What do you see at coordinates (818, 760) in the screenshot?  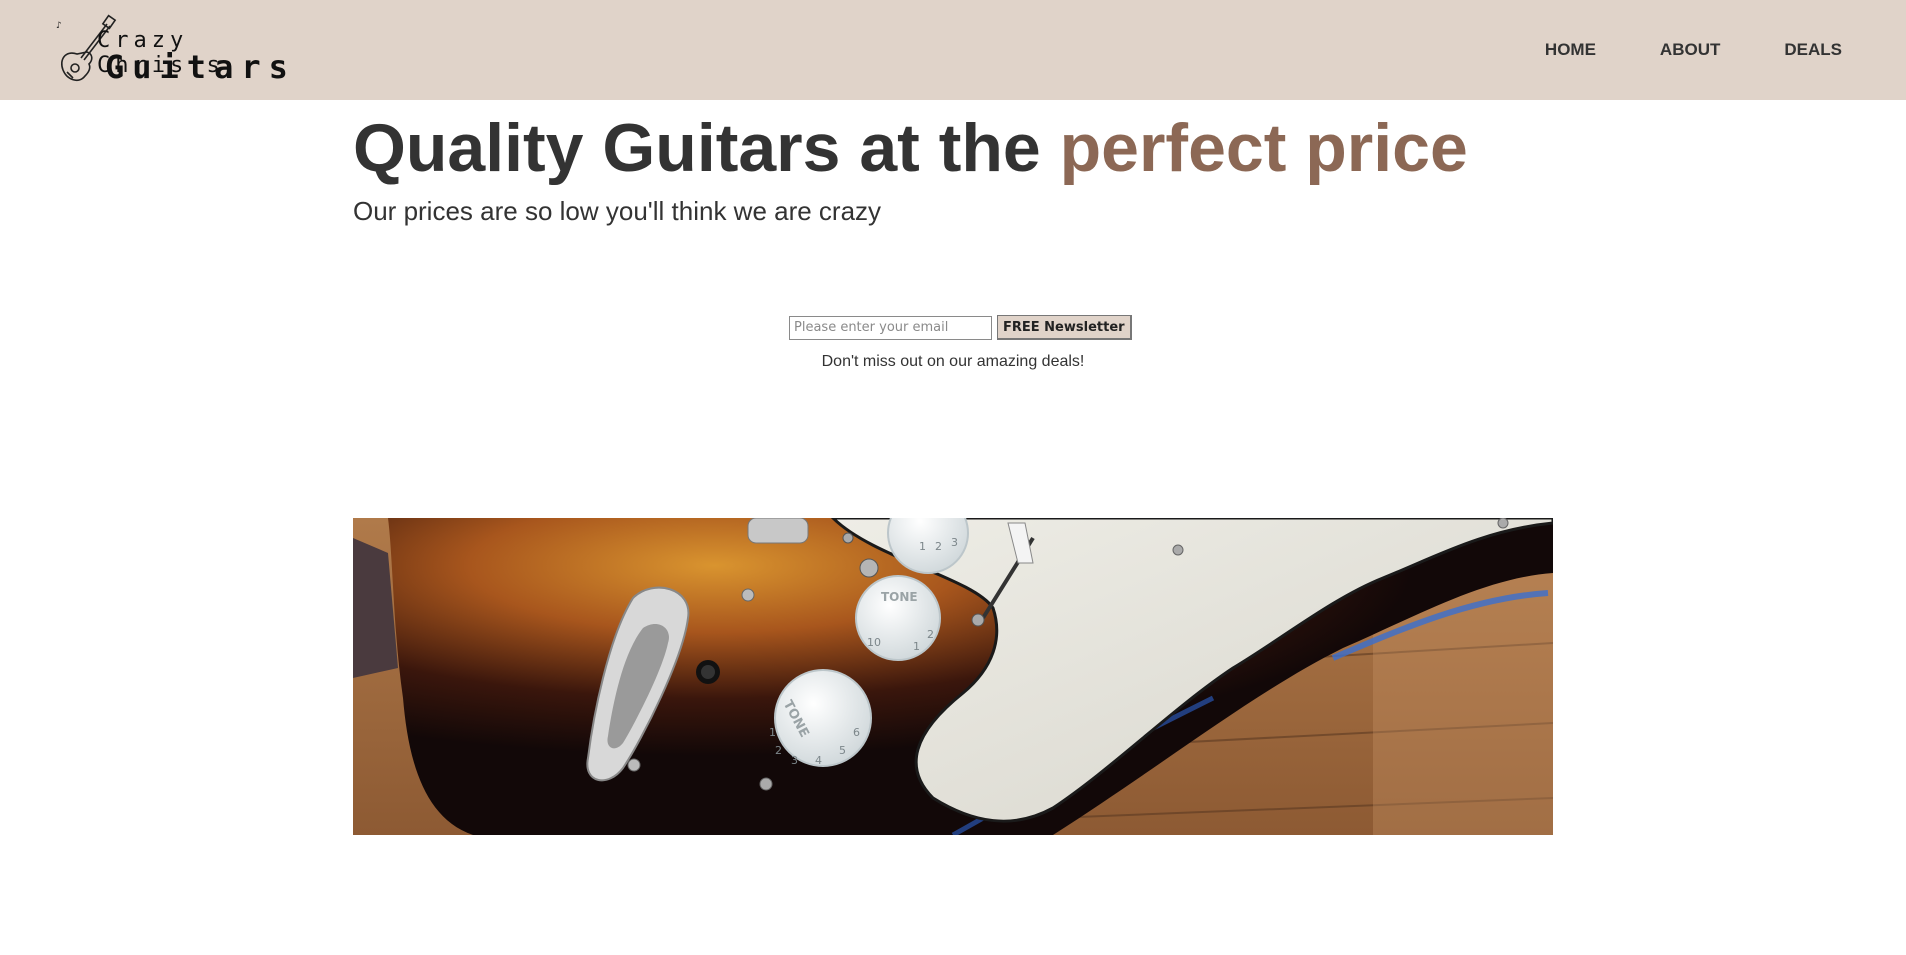 I see `knob-number: 4` at bounding box center [818, 760].